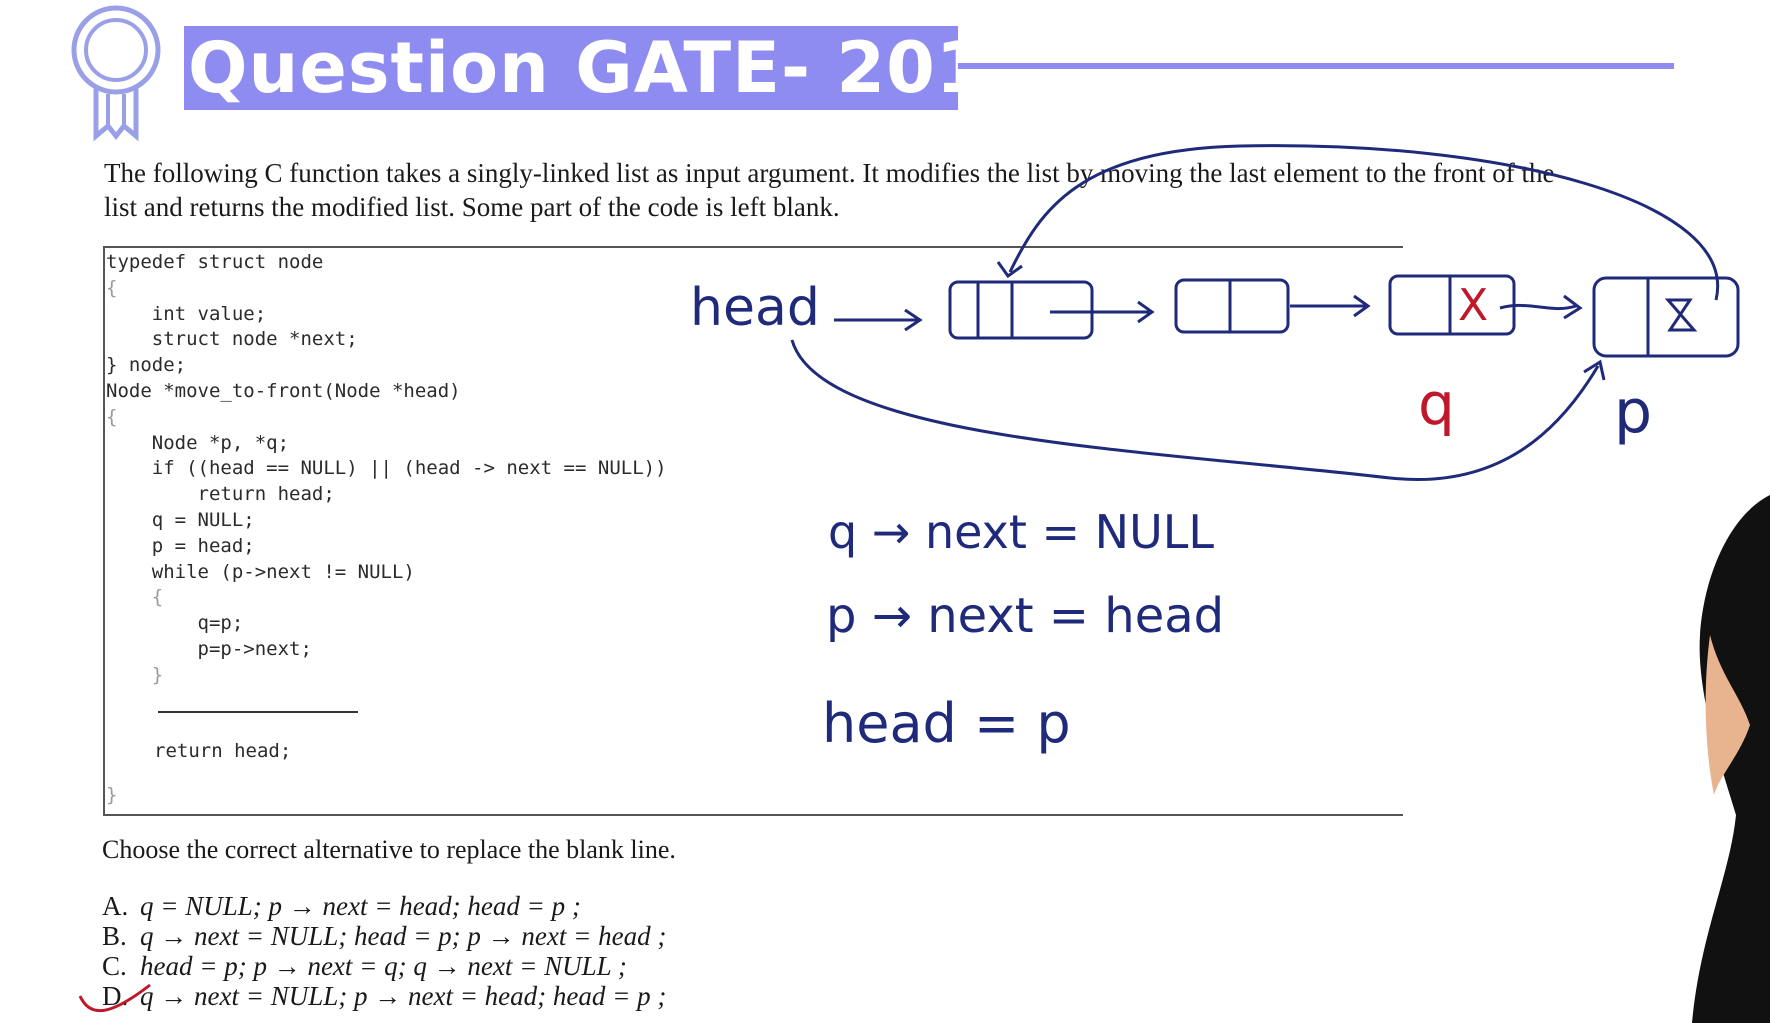 The image size is (1770, 1023). I want to click on list-node-q, so click(1452, 305).